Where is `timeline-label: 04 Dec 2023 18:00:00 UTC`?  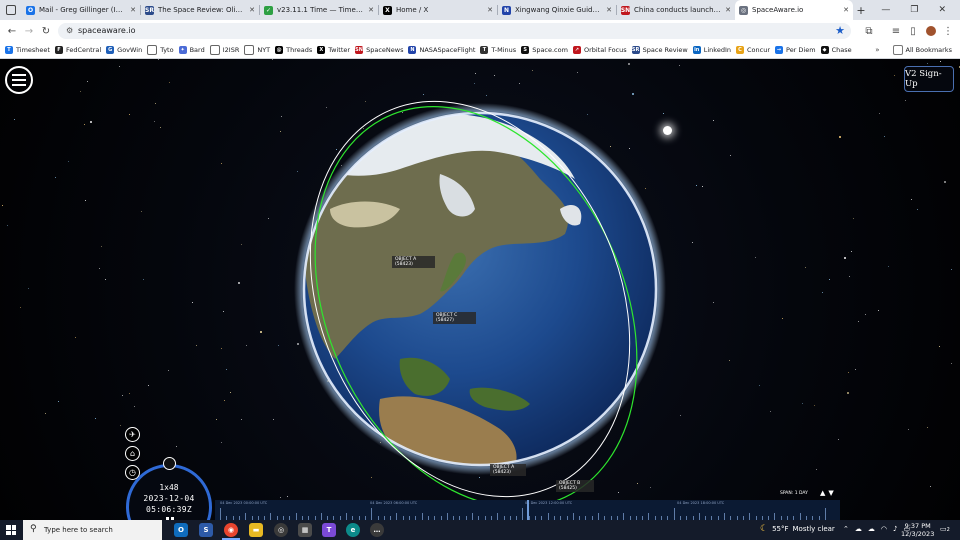
timeline-label: 04 Dec 2023 18:00:00 UTC is located at coordinates (701, 503).